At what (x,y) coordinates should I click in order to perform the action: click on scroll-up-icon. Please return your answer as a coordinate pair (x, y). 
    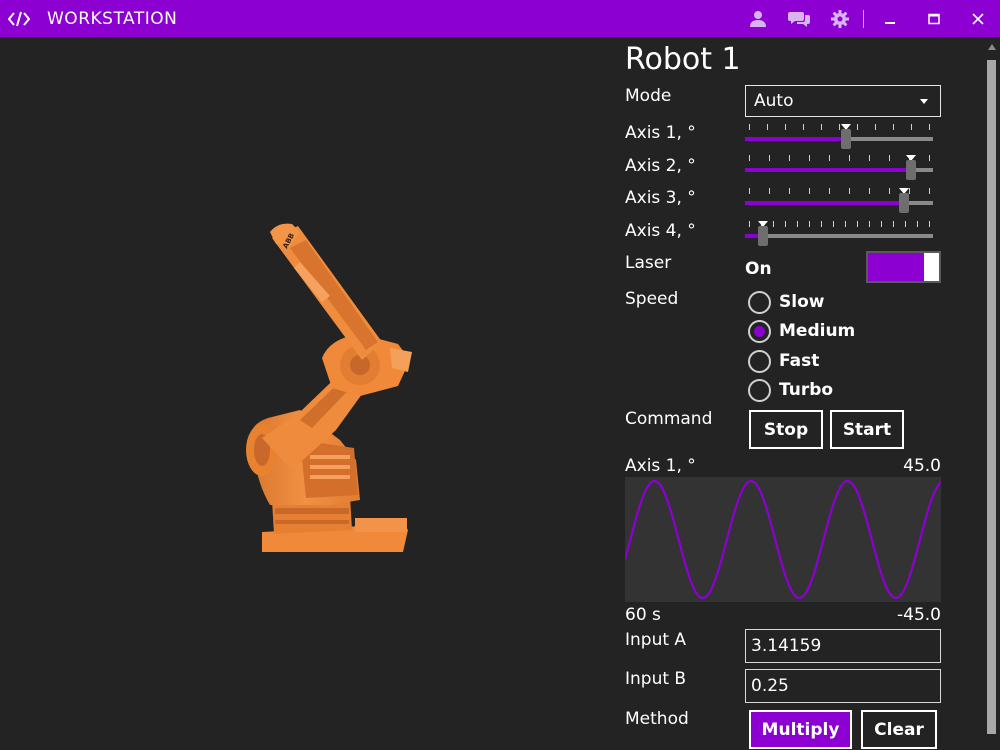
    Looking at the image, I should click on (992, 47).